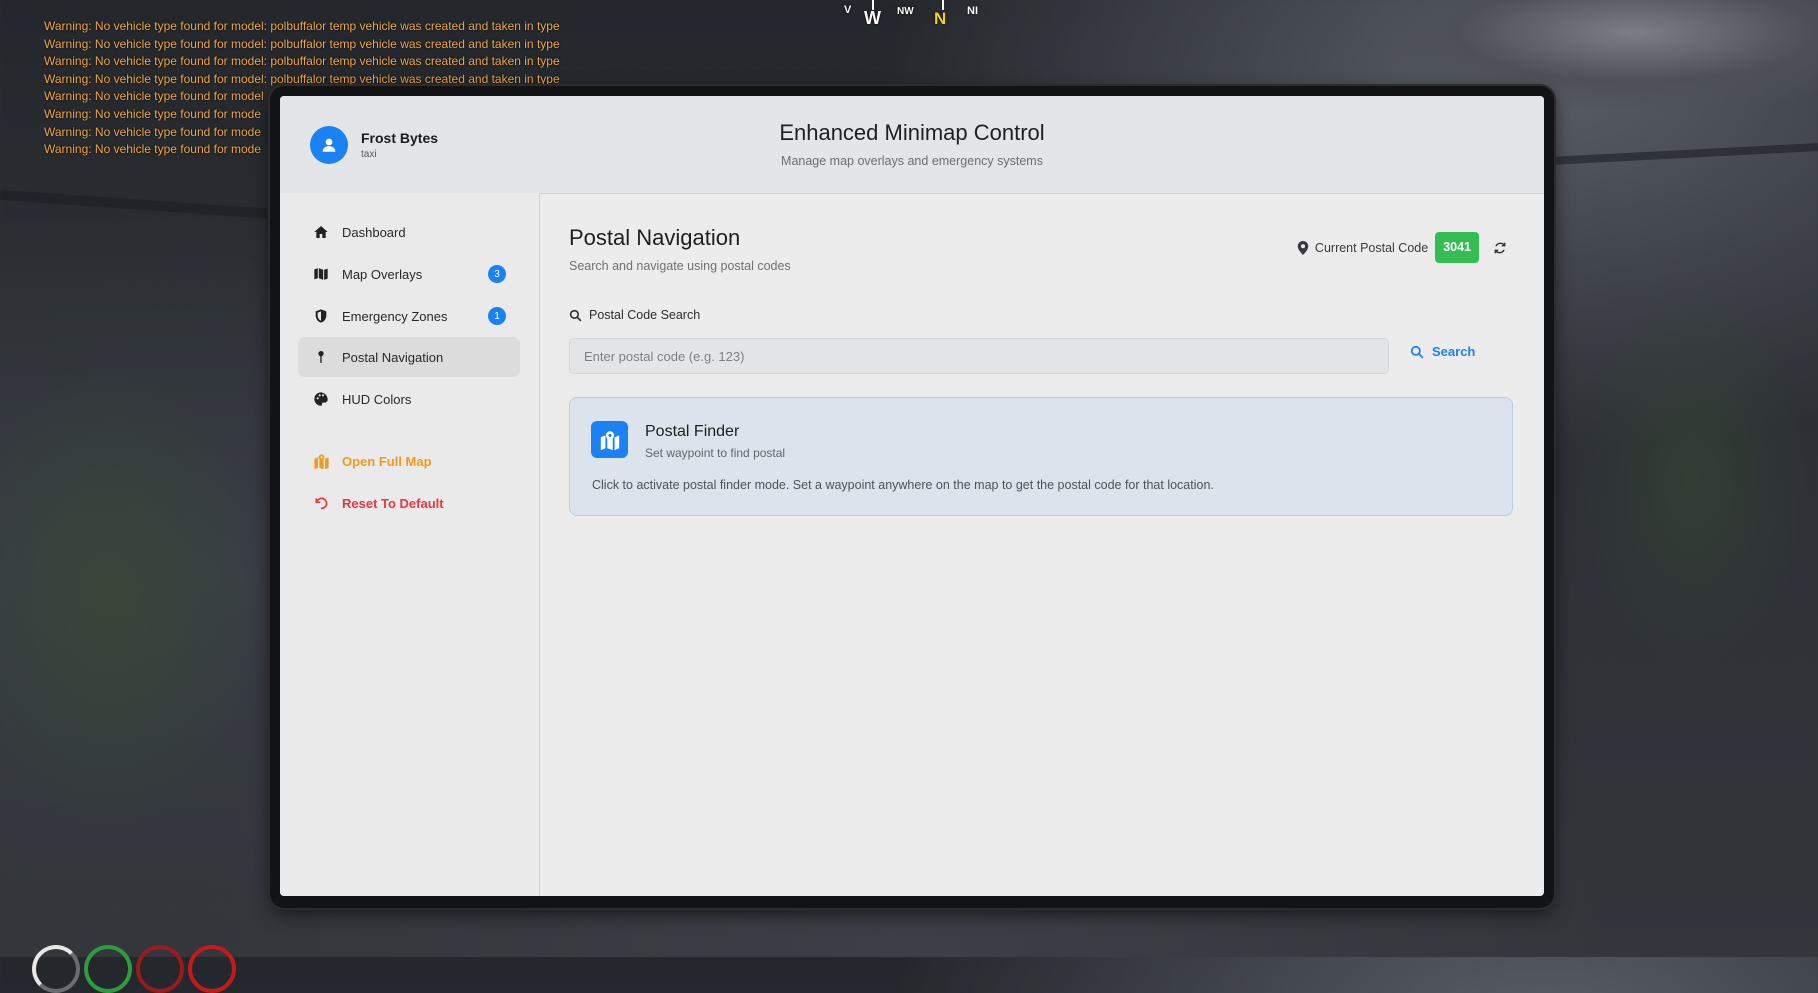 This screenshot has width=1818, height=993. Describe the element at coordinates (393, 503) in the screenshot. I see `reset-to-default-label: Reset To Default` at that location.